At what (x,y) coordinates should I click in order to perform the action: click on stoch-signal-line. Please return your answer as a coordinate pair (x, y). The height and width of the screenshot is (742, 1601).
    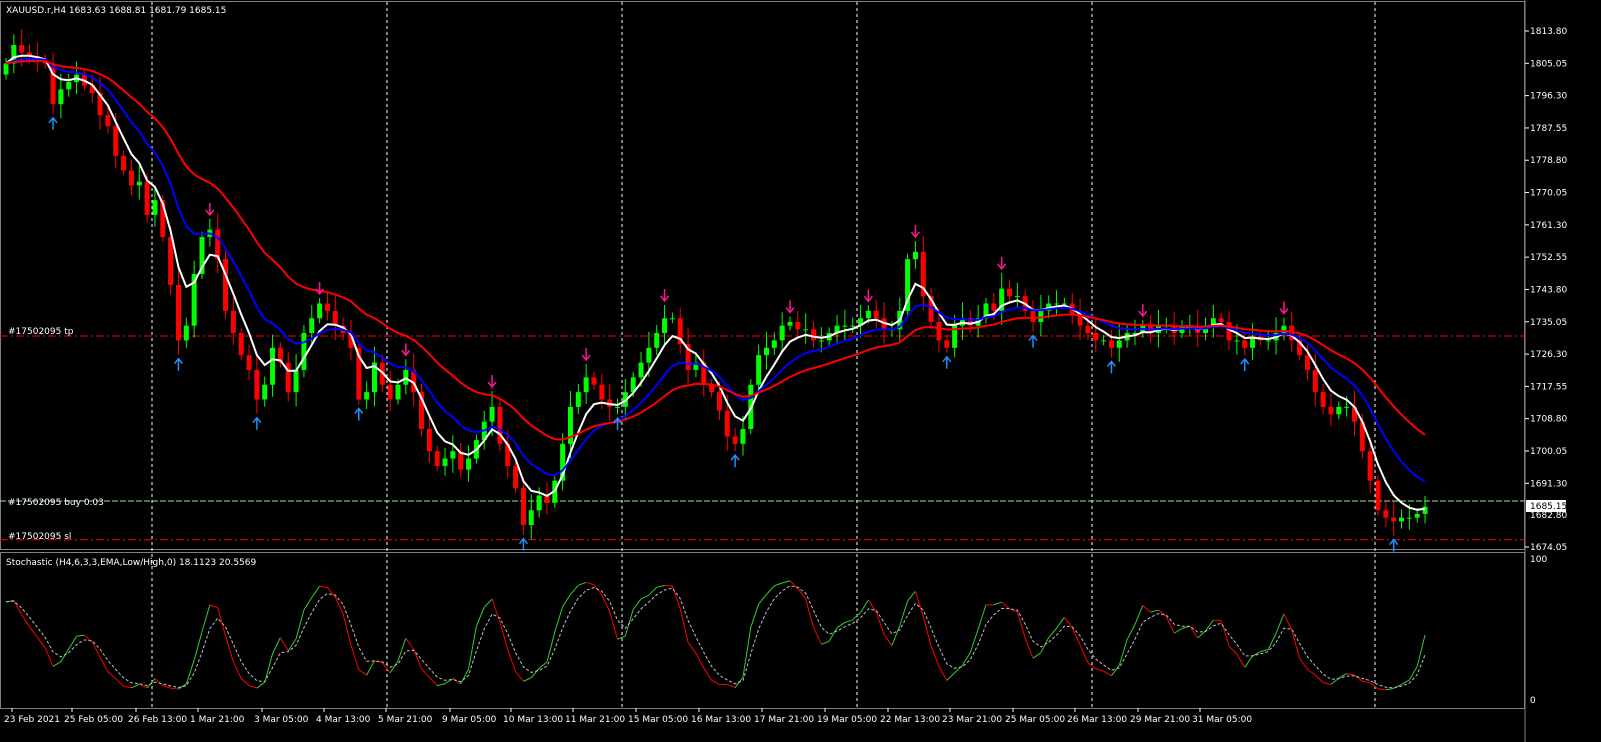
    Looking at the image, I should click on (715, 637).